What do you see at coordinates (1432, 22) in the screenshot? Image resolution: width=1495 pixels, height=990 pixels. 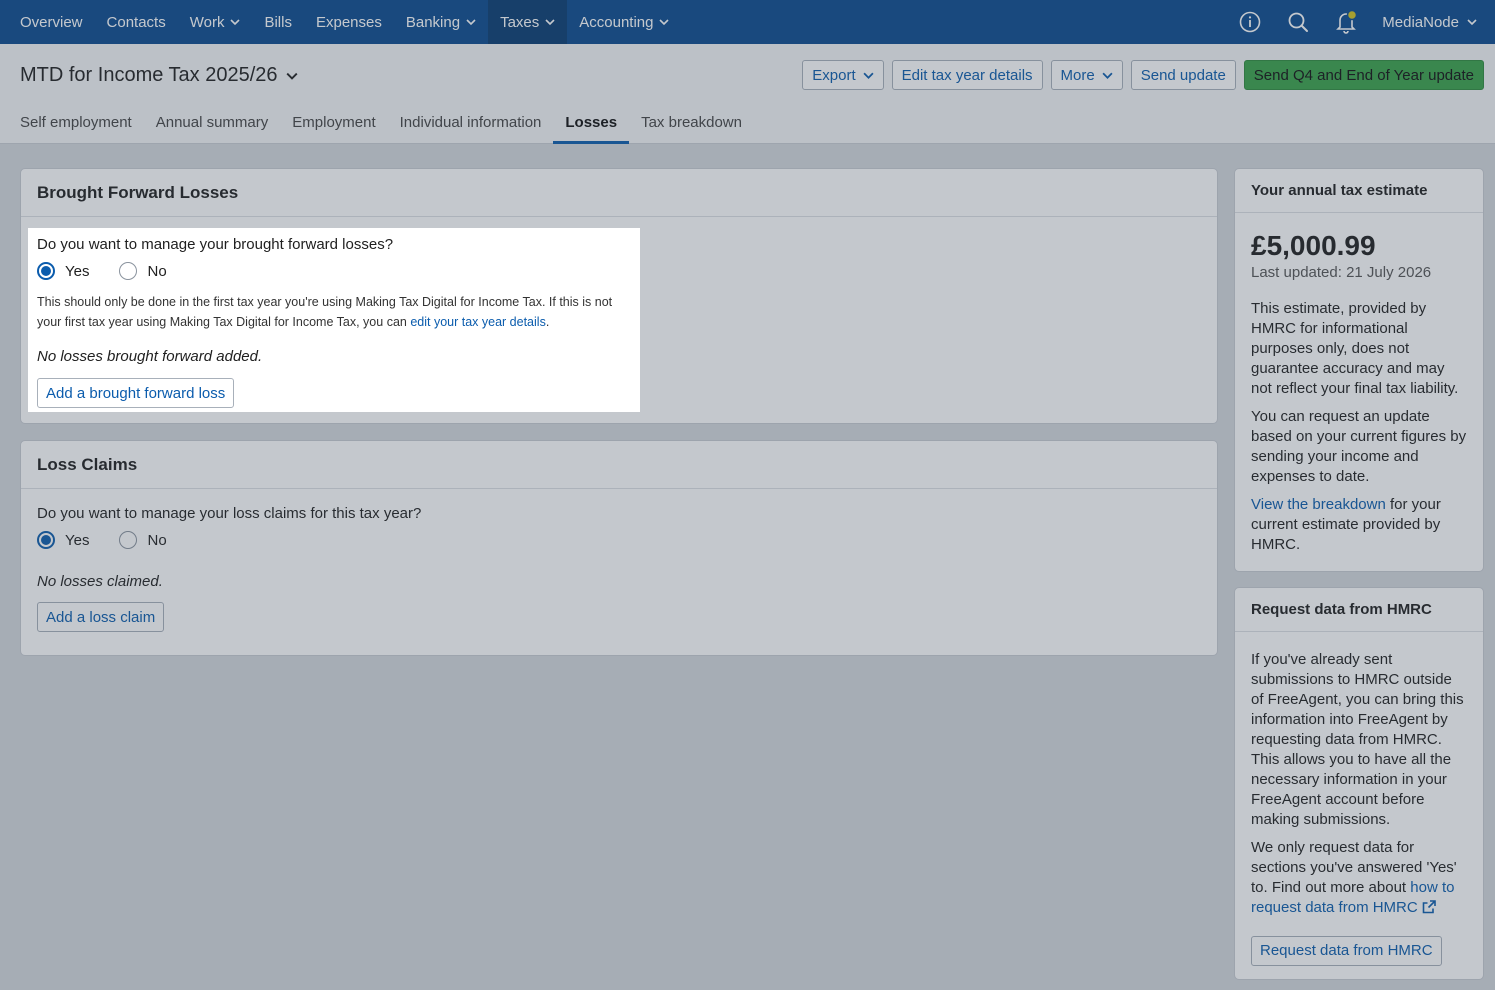 I see `account-menu: MediaNode` at bounding box center [1432, 22].